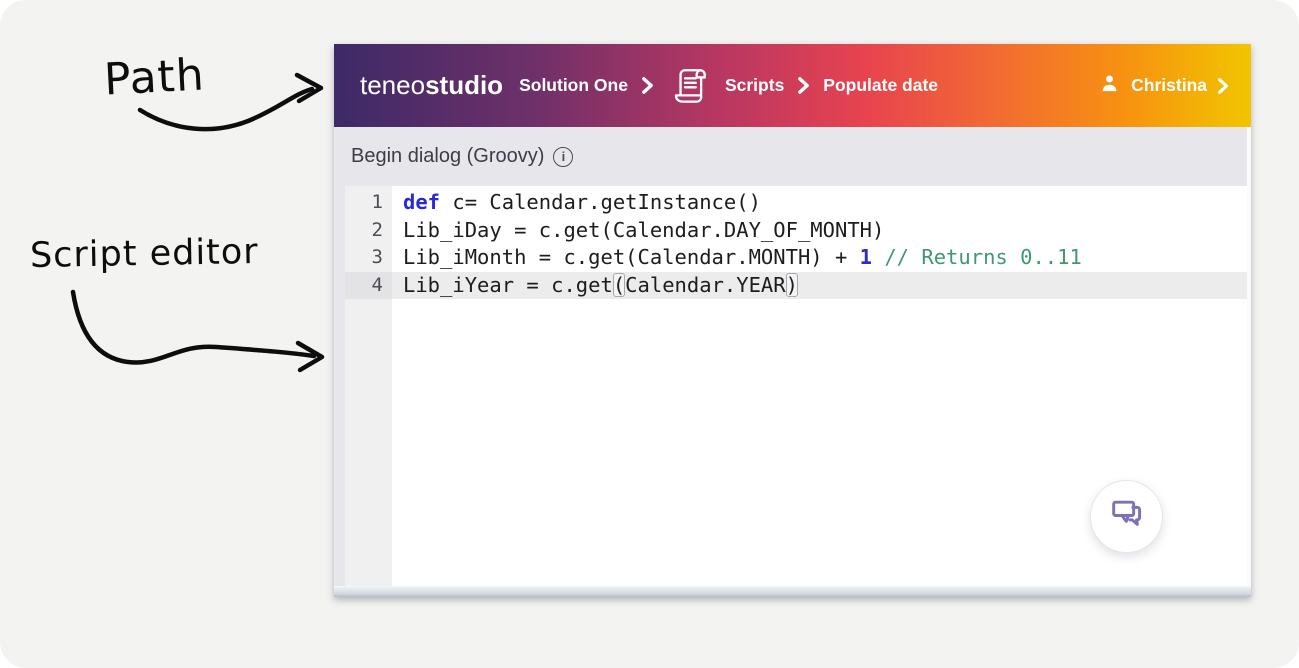 This screenshot has width=1299, height=668. I want to click on editor-title: Begin dialog (Groovy), so click(448, 156).